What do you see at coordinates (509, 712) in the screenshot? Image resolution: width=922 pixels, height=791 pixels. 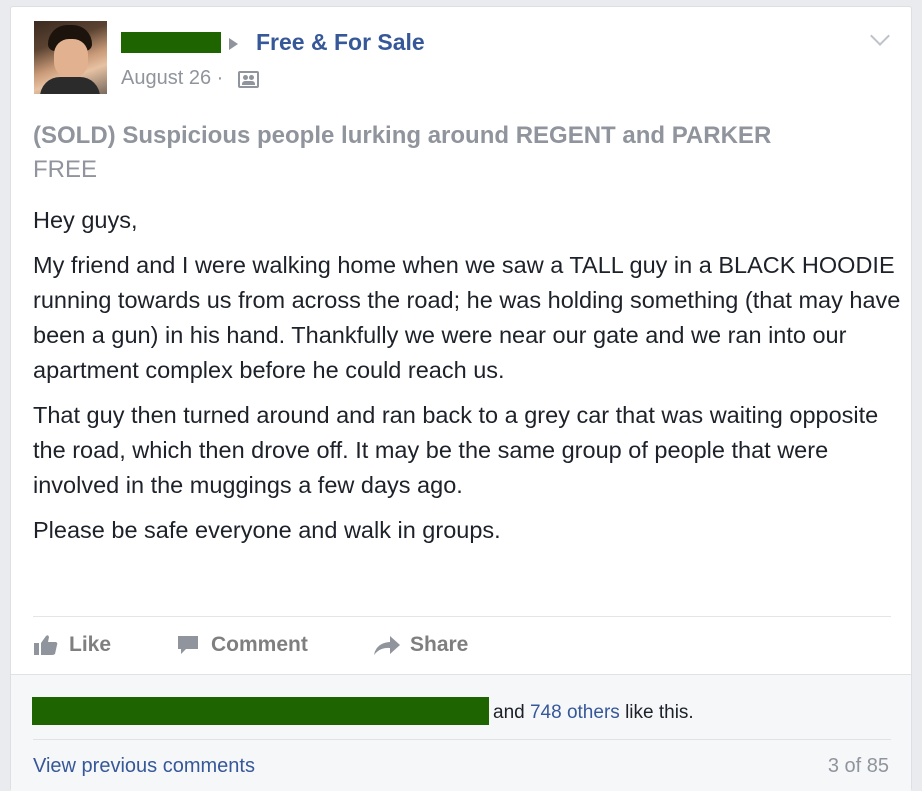 I see `likes-prefix: and` at bounding box center [509, 712].